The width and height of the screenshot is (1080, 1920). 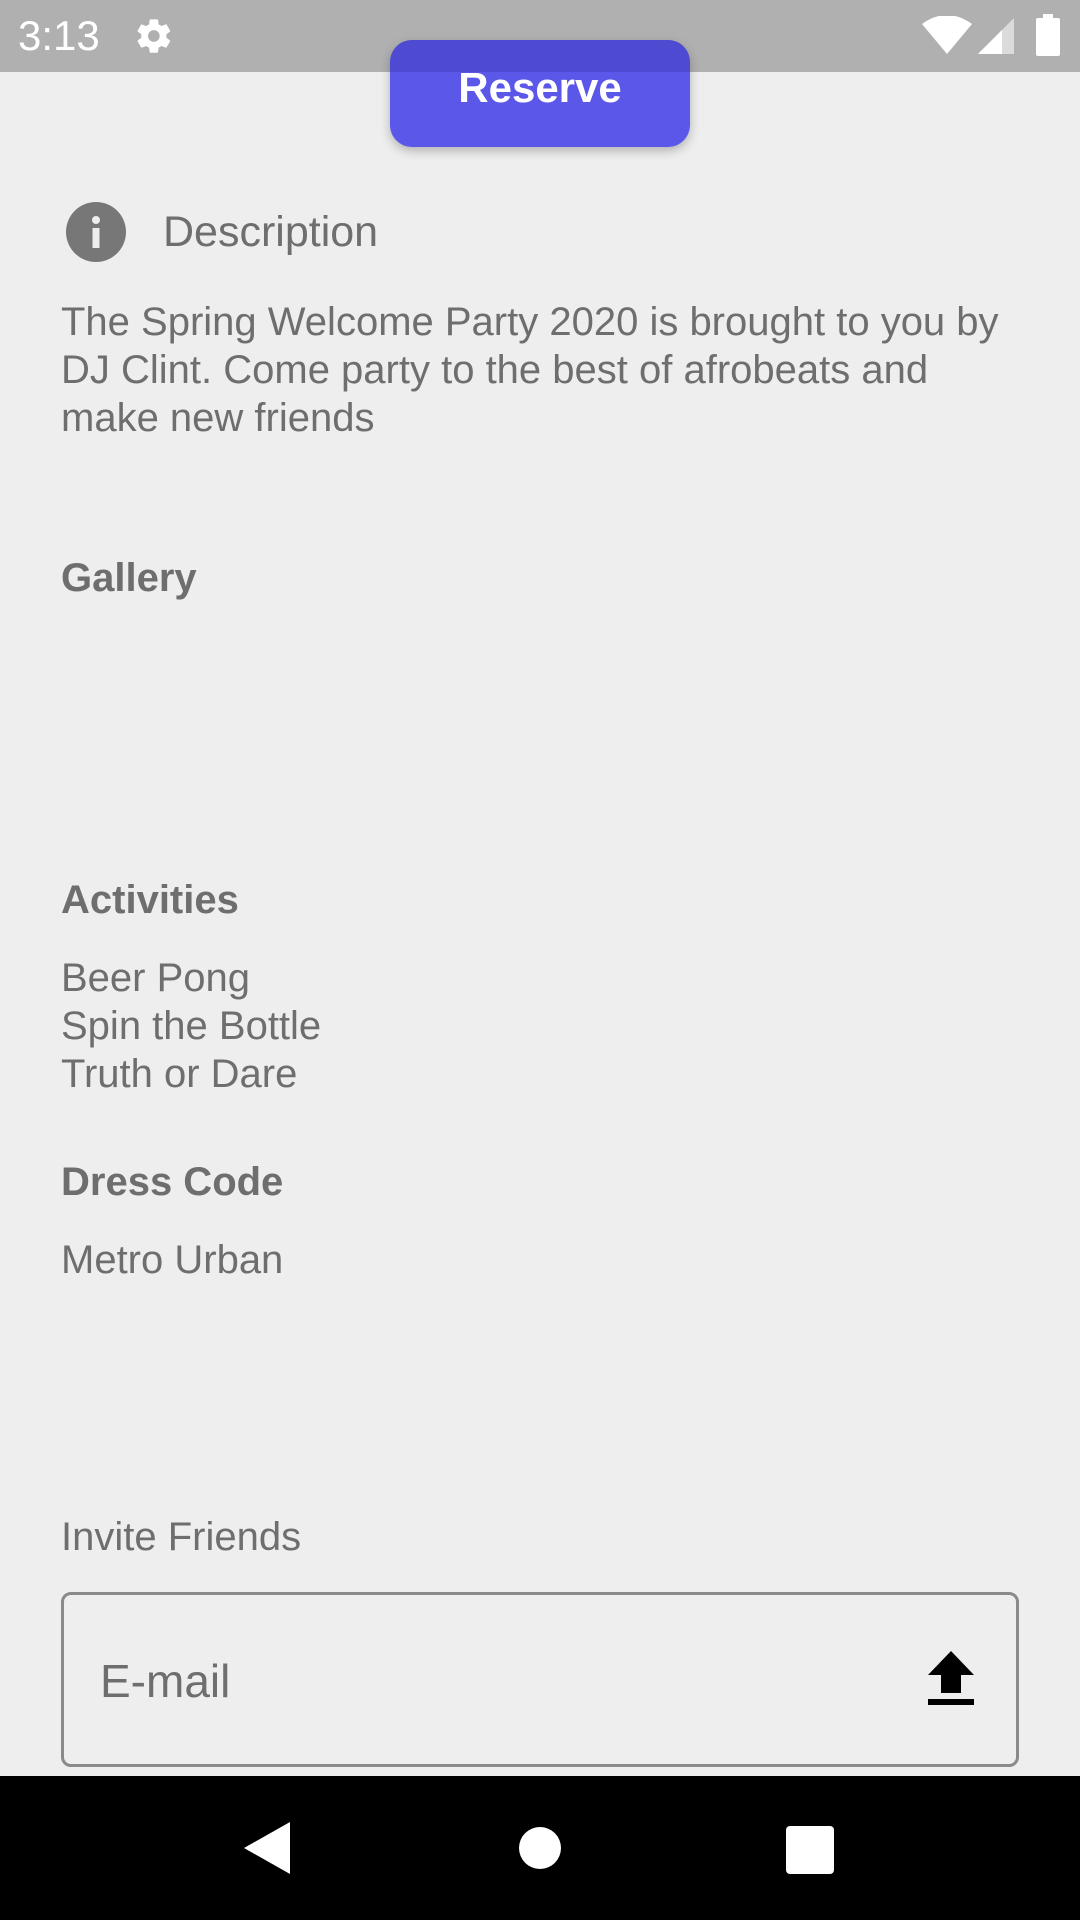 I want to click on home-icon, so click(x=540, y=1848).